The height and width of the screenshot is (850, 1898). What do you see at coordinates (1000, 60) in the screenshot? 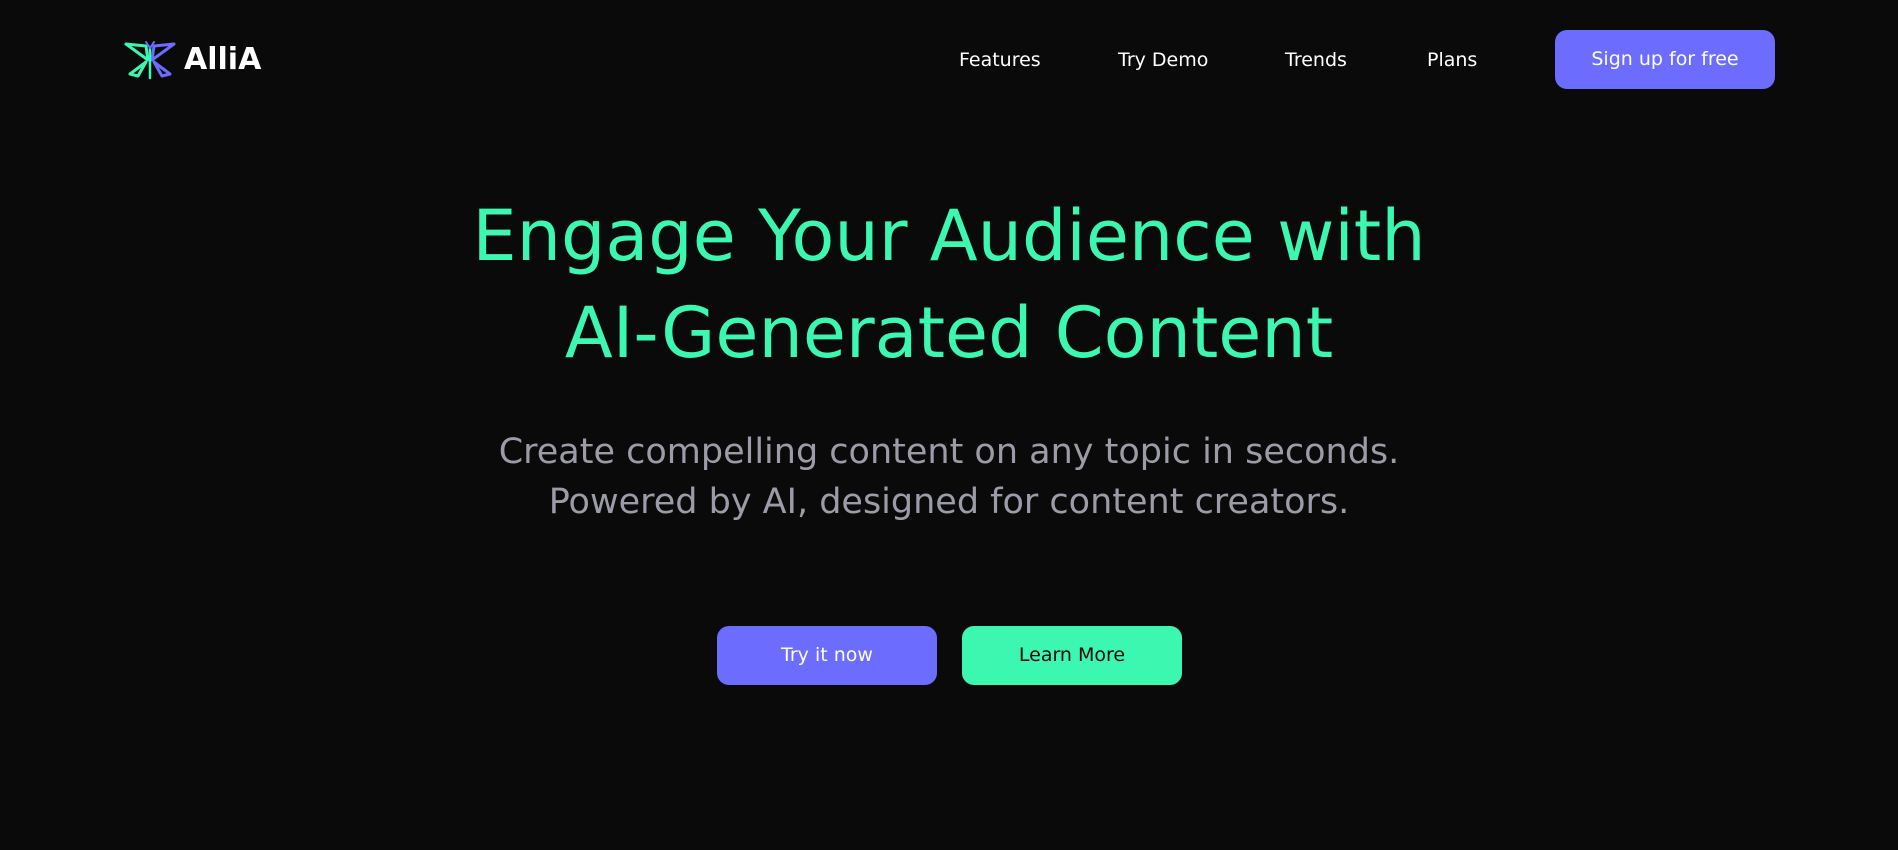
I see `nav-link-features: Features` at bounding box center [1000, 60].